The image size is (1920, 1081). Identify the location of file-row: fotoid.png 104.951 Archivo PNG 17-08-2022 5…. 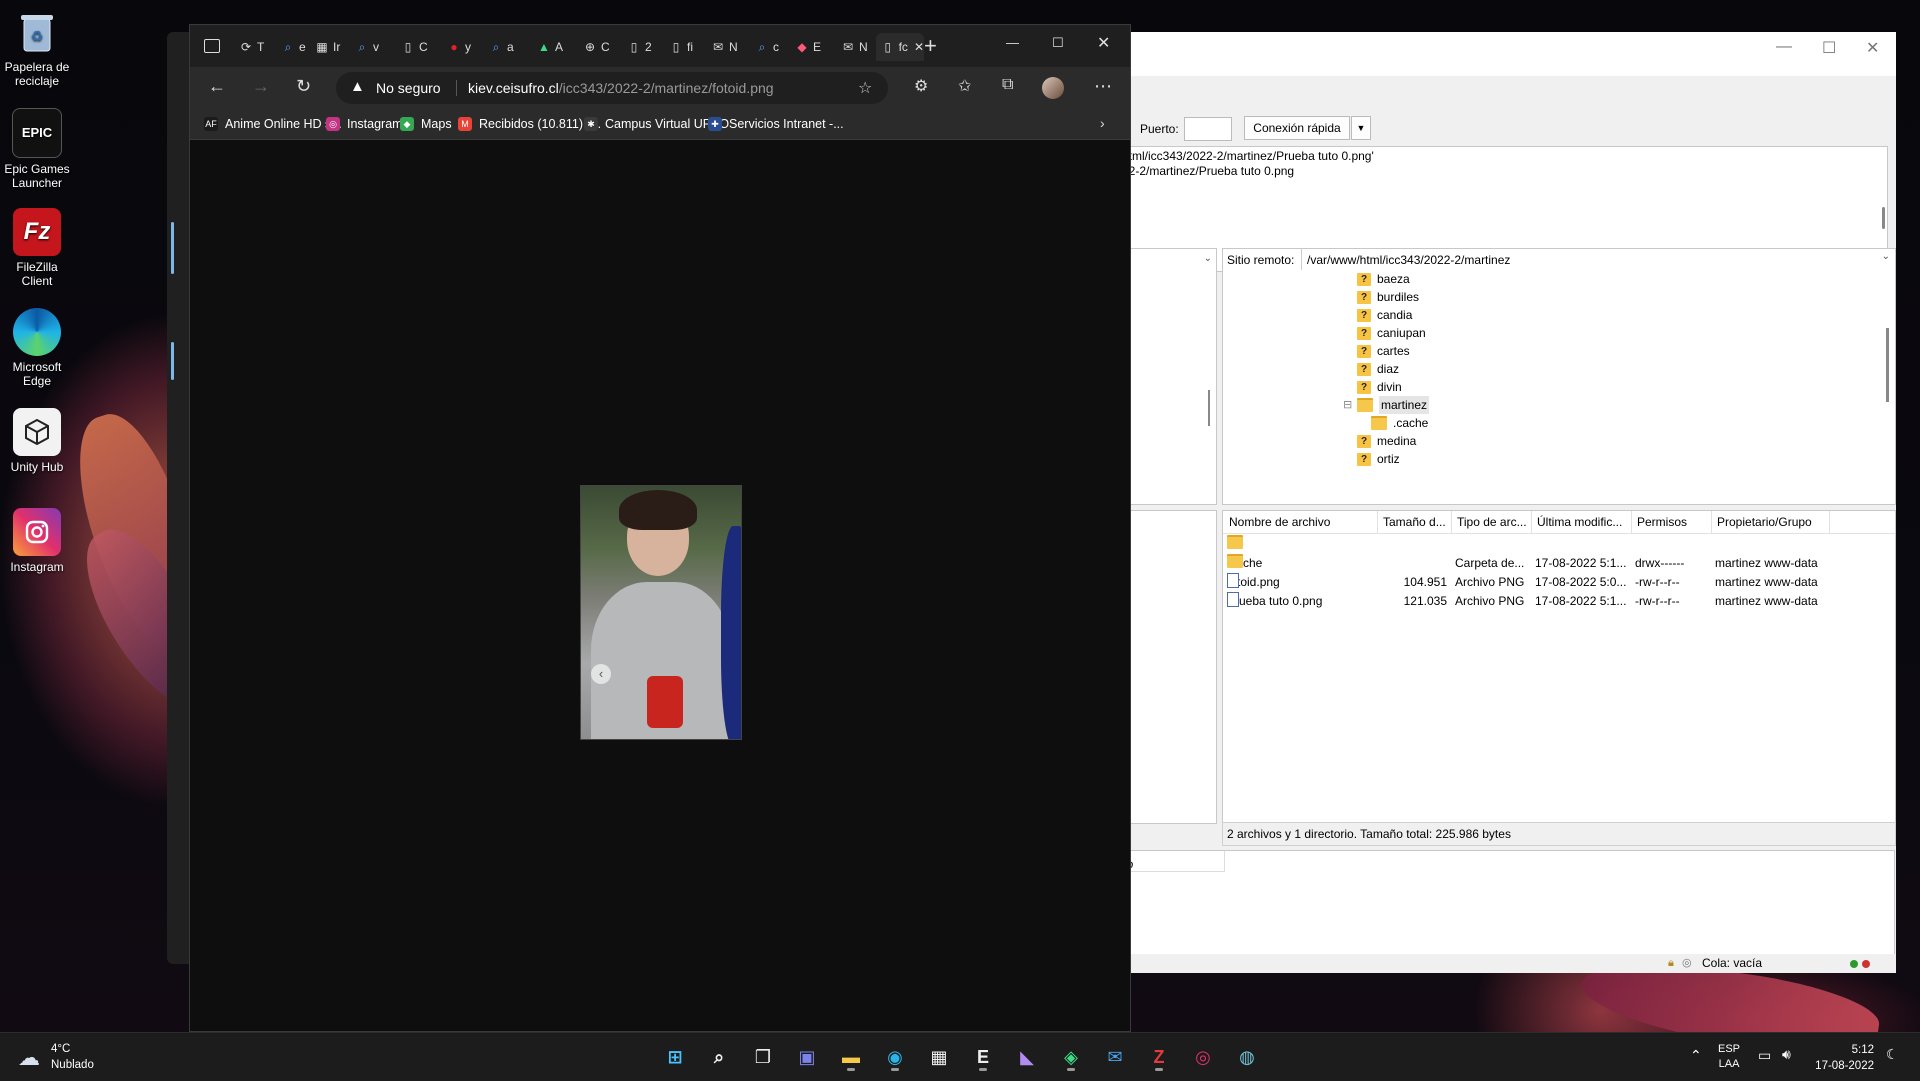
(1559, 582).